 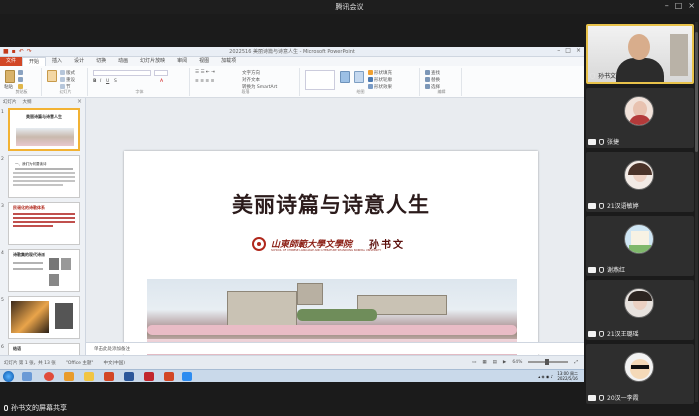 What do you see at coordinates (21, 73) in the screenshot?
I see `cut-button` at bounding box center [21, 73].